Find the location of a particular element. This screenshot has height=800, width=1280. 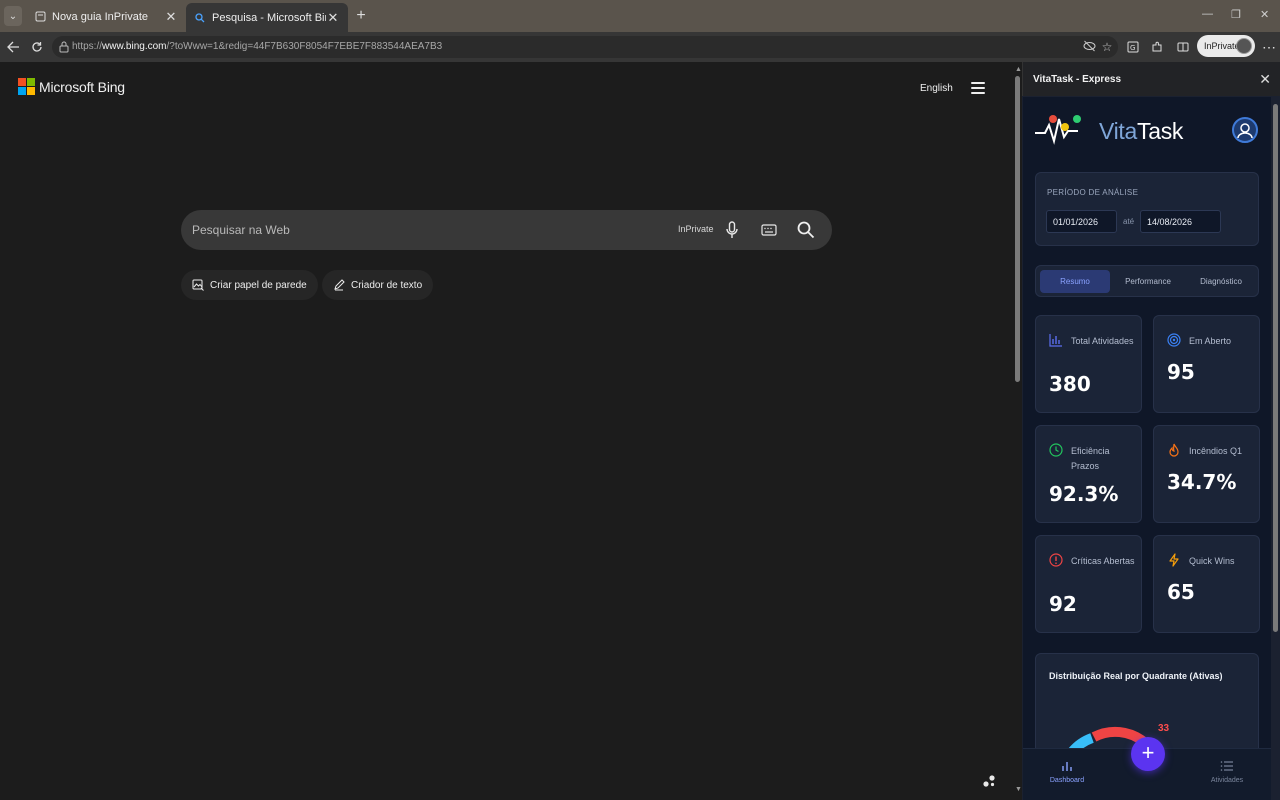

kpi-label: Quick Wins is located at coordinates (1212, 561).